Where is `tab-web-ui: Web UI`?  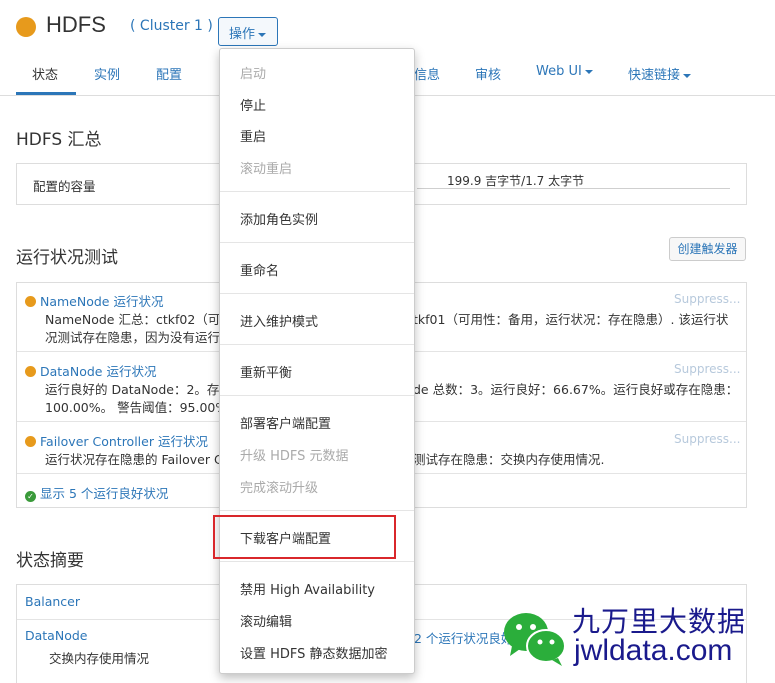 tab-web-ui: Web UI is located at coordinates (564, 71).